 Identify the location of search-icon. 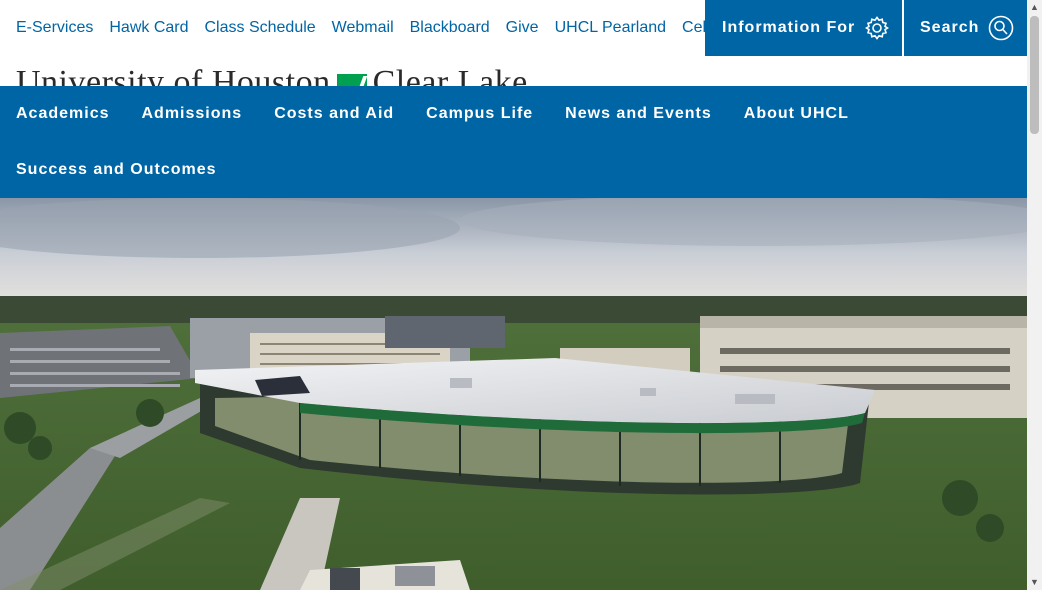
(1001, 28).